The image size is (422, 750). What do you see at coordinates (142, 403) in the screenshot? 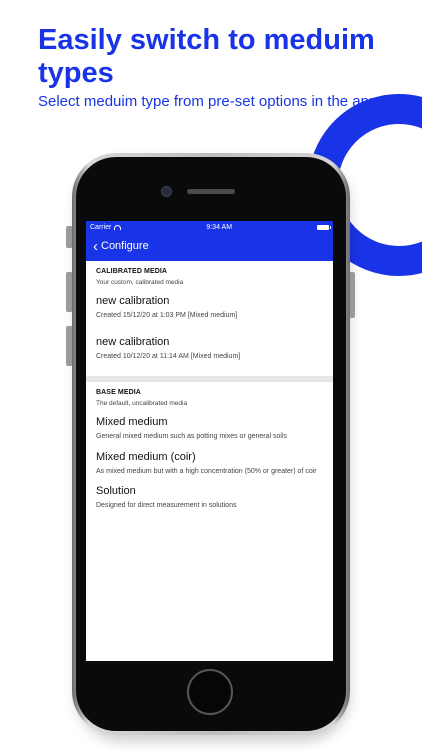
I see `section-subtitle: The default, uncalibrated media` at bounding box center [142, 403].